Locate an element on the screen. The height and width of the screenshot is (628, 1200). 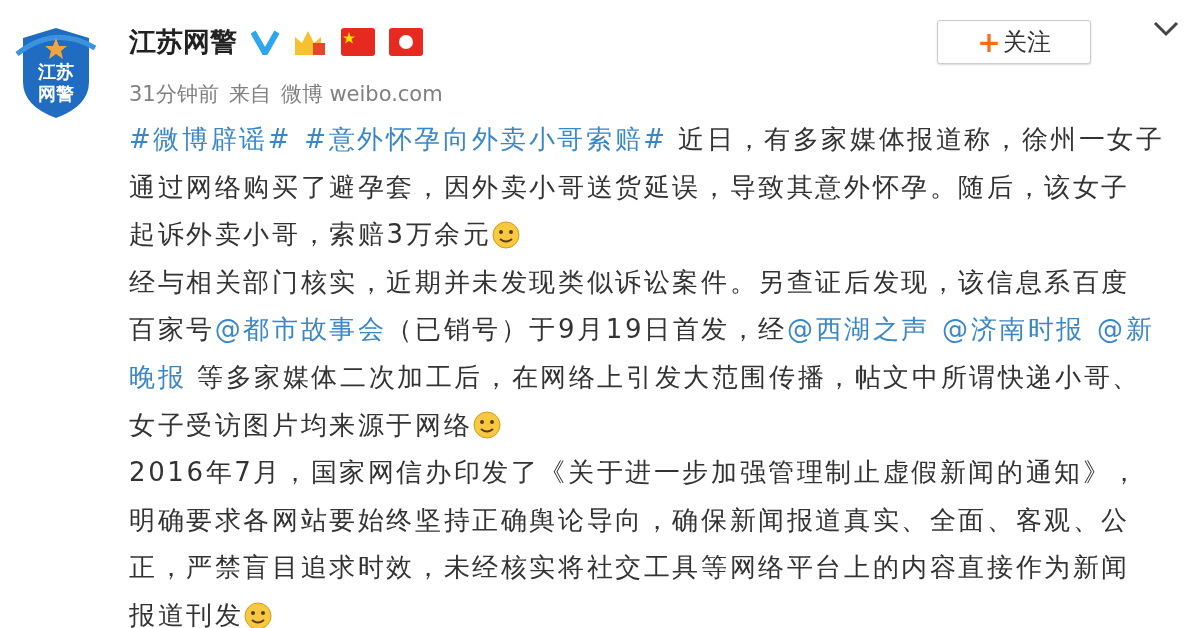
post-link: @都市故事会 is located at coordinates (300, 330).